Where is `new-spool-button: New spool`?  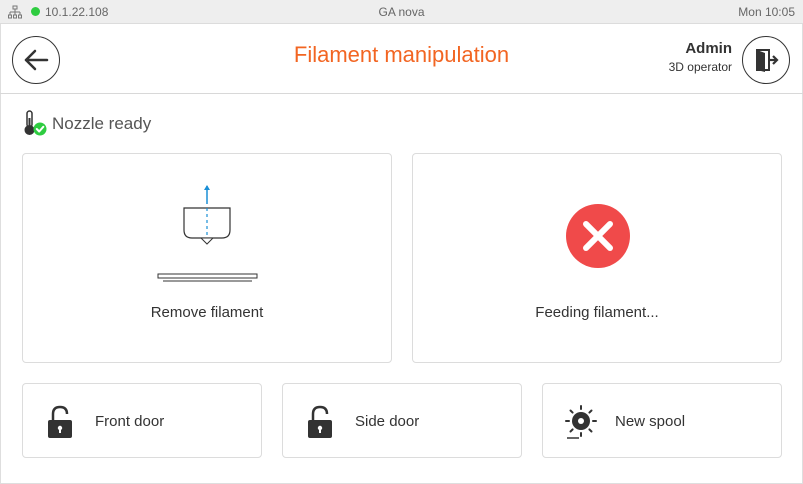 new-spool-button: New spool is located at coordinates (662, 420).